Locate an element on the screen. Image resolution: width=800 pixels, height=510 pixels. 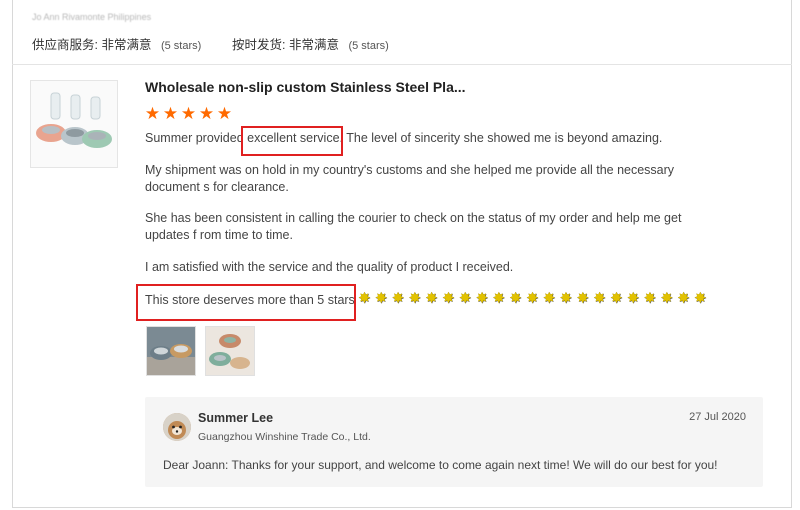
highlight-box-excellent-service is located at coordinates (292, 141).